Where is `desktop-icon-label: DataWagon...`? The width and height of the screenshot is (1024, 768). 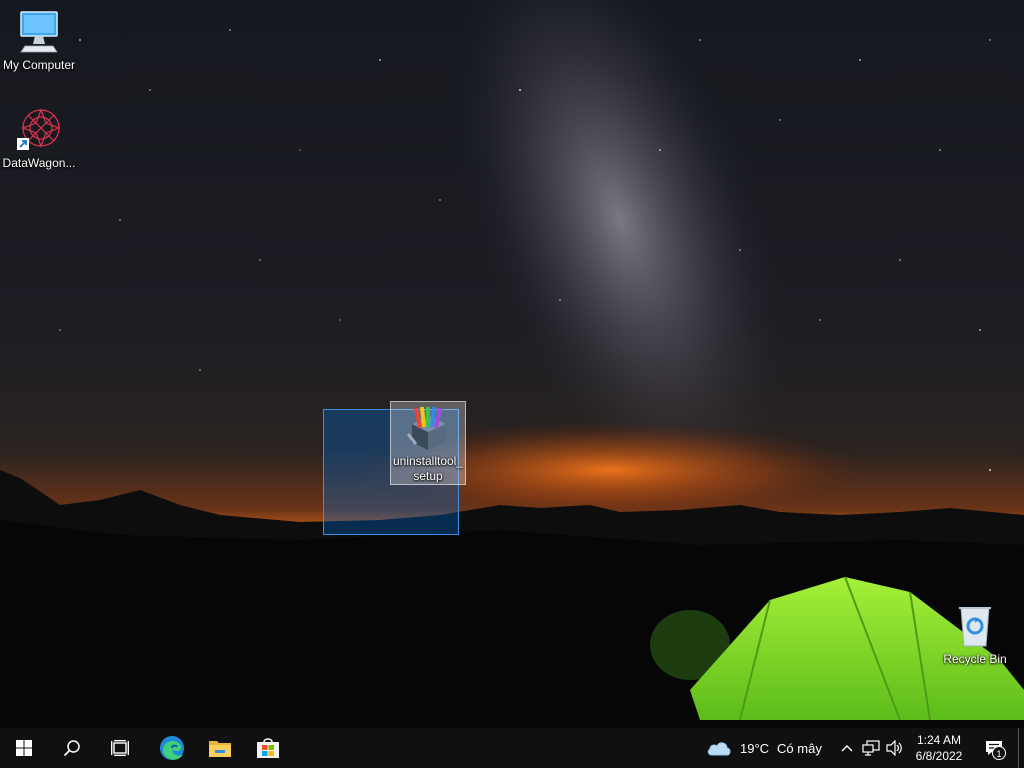 desktop-icon-label: DataWagon... is located at coordinates (39, 163).